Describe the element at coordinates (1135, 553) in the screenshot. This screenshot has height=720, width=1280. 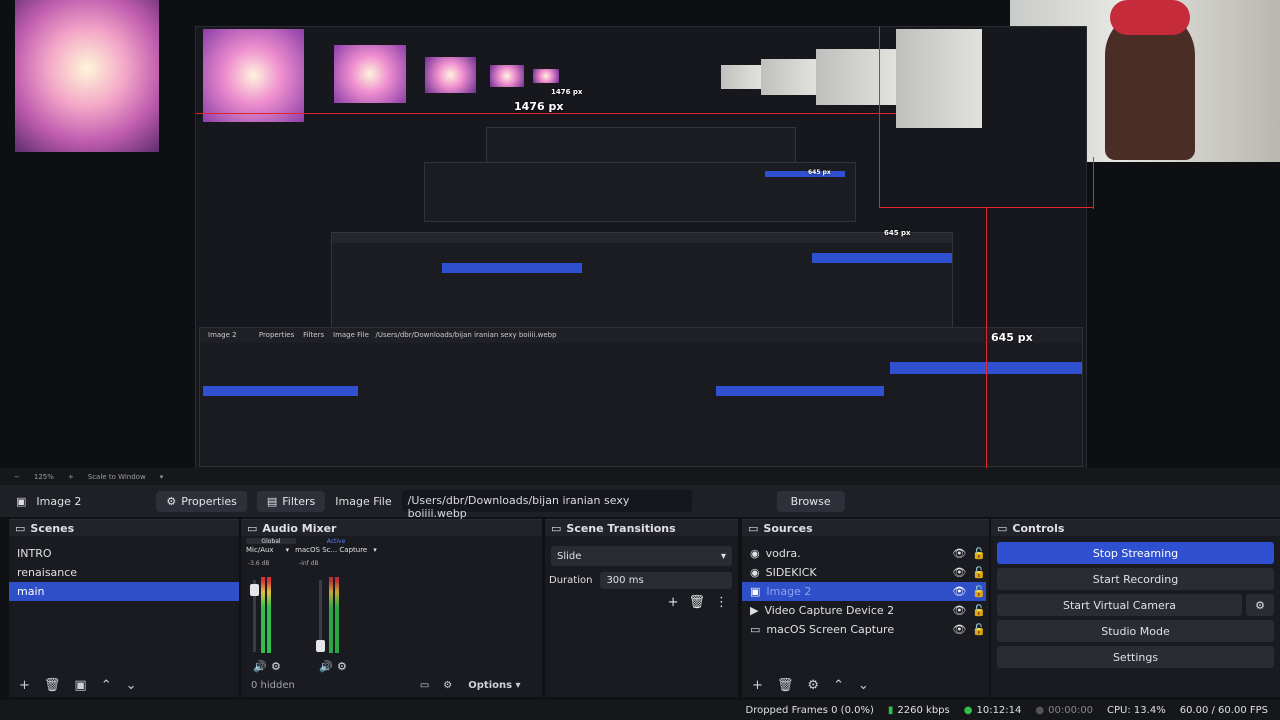
I see `stop-streaming-button: Stop Streaming` at that location.